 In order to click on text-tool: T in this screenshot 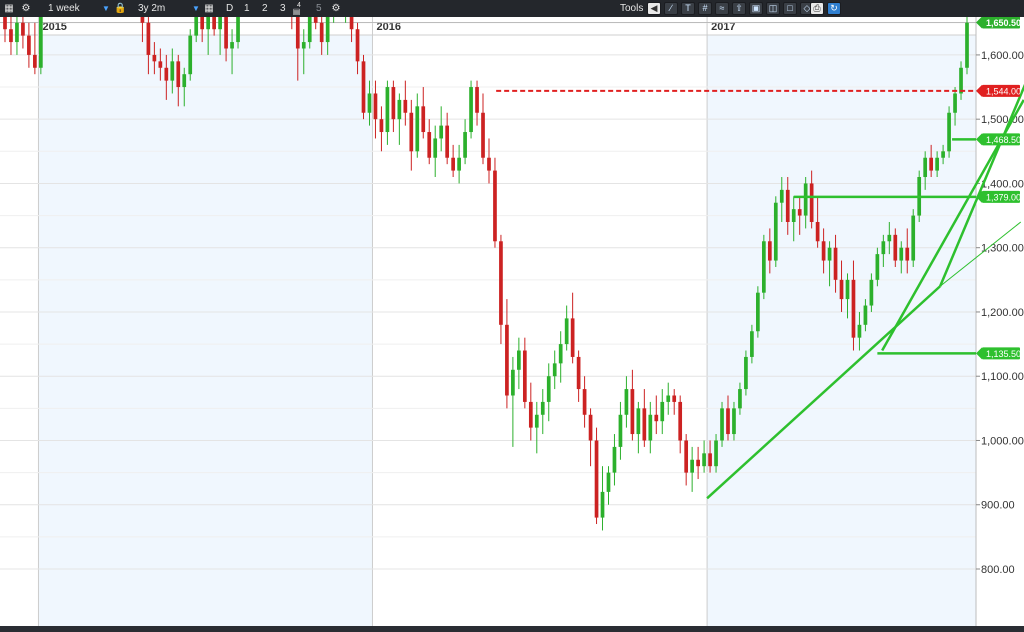, I will do `click(688, 8)`.